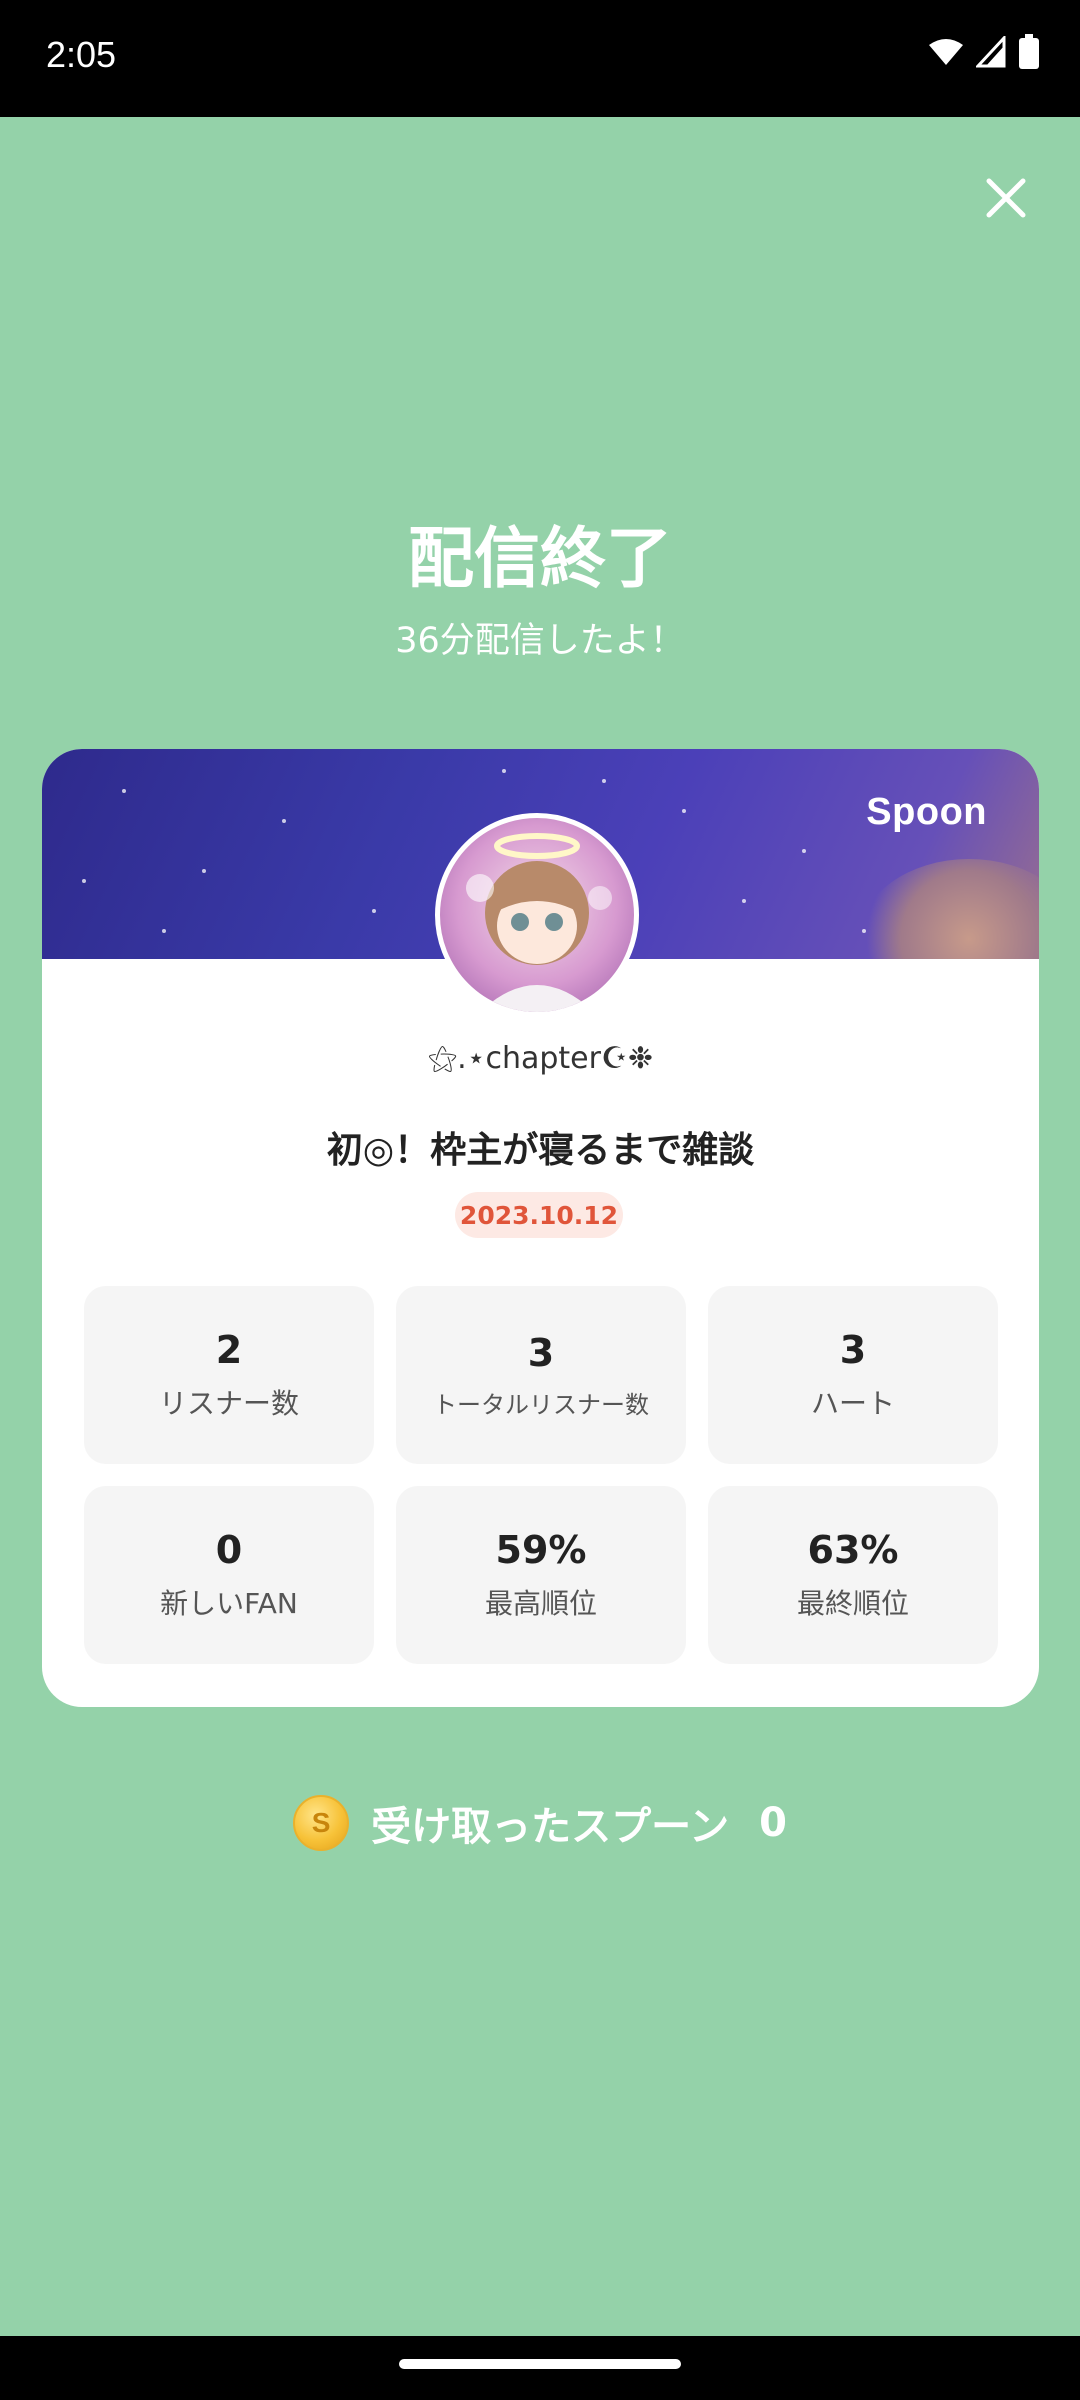  I want to click on date-badge: 2023.10.12, so click(539, 1215).